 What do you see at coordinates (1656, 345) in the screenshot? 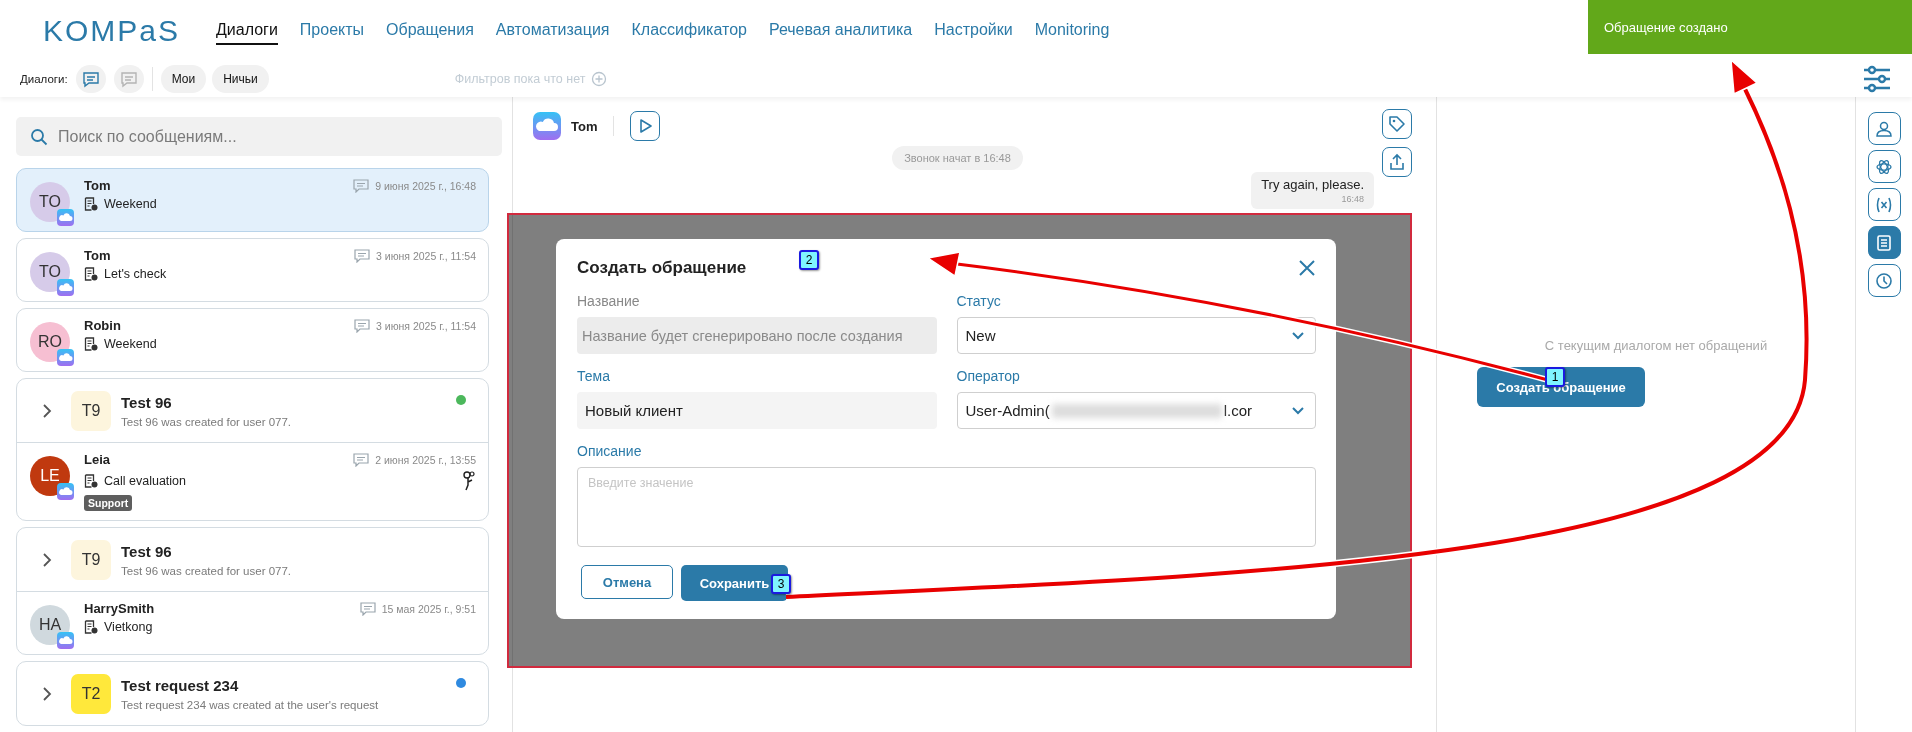
I see `empty-state-text: С текущим диалогом нет обращений` at bounding box center [1656, 345].